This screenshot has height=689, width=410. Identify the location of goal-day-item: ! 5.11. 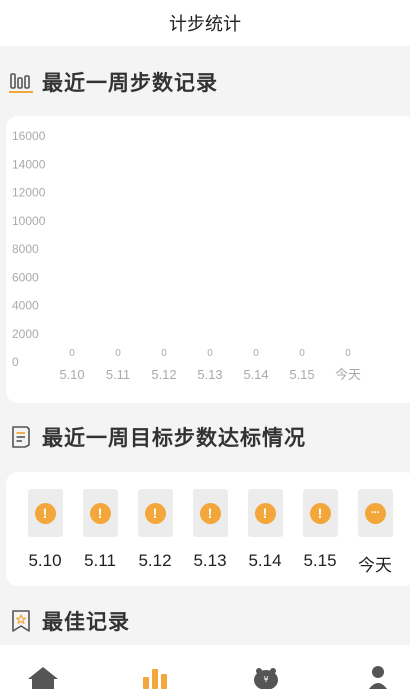
(100, 530).